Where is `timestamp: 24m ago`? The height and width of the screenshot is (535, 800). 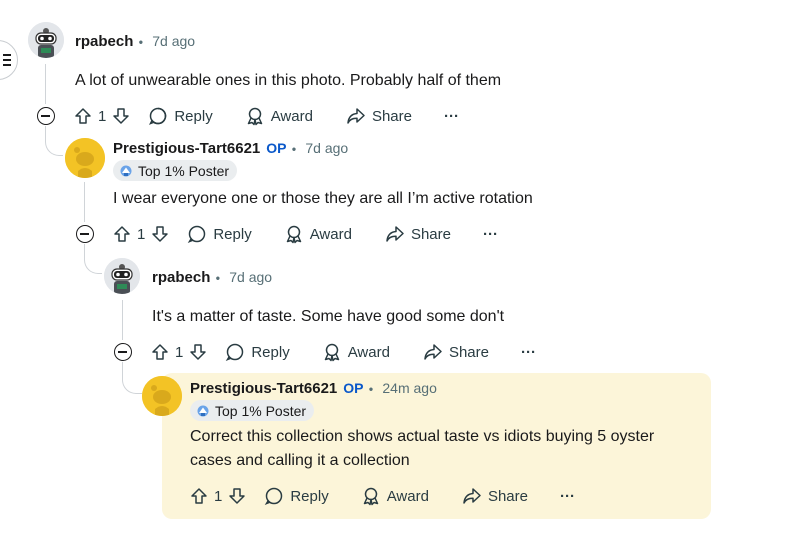
timestamp: 24m ago is located at coordinates (409, 388).